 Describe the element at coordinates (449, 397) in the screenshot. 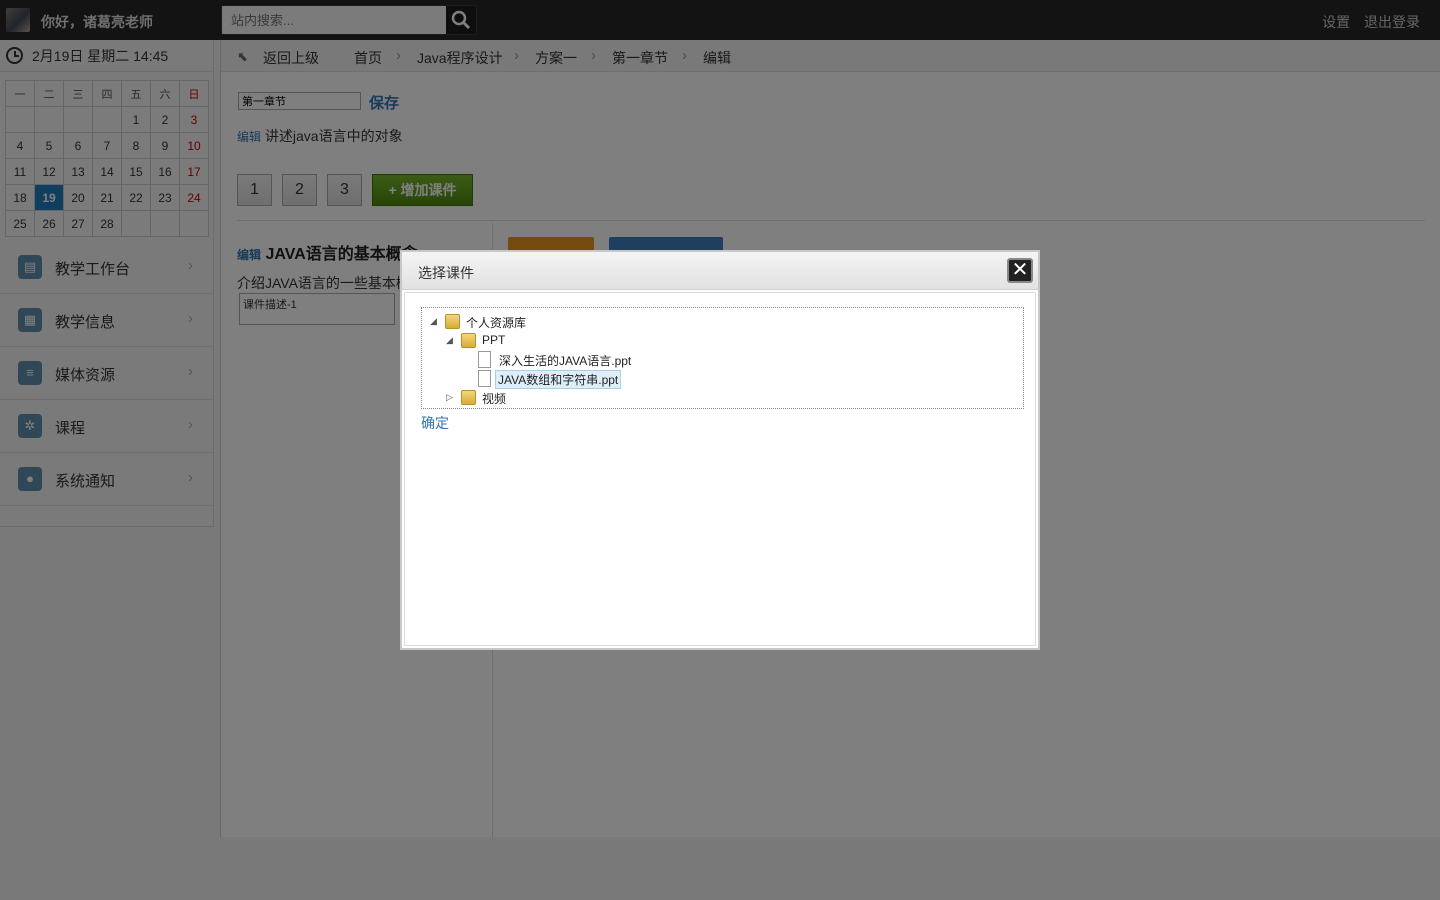

I see `collapsed-arrow-icon: ▷` at that location.